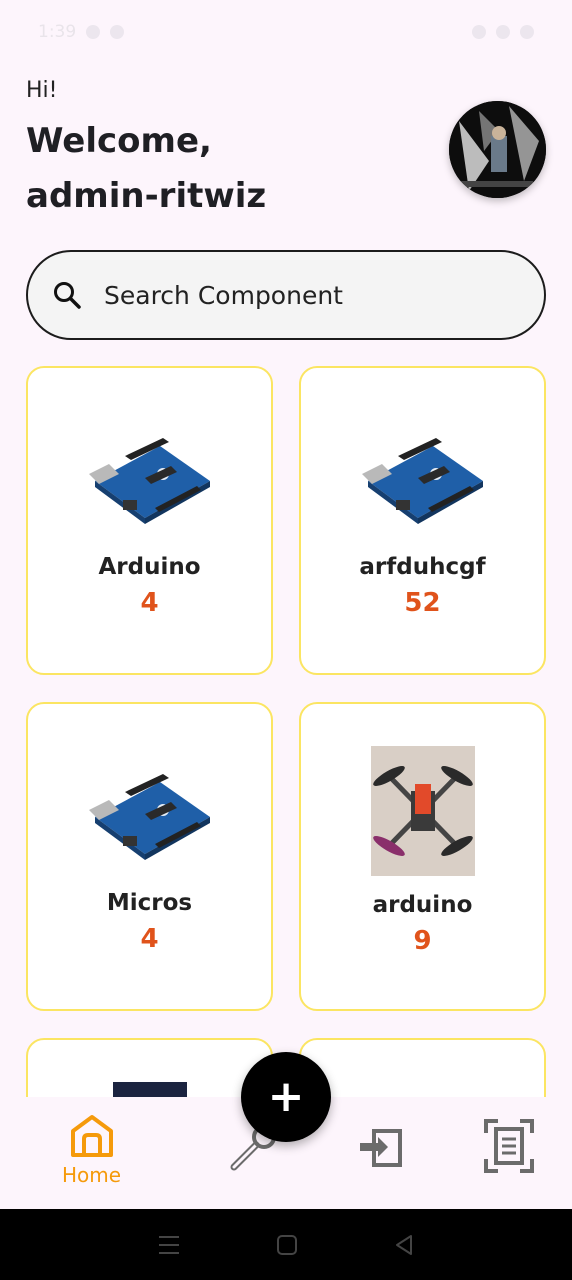 The width and height of the screenshot is (572, 1280). What do you see at coordinates (169, 1245) in the screenshot?
I see `recent-apps-icon` at bounding box center [169, 1245].